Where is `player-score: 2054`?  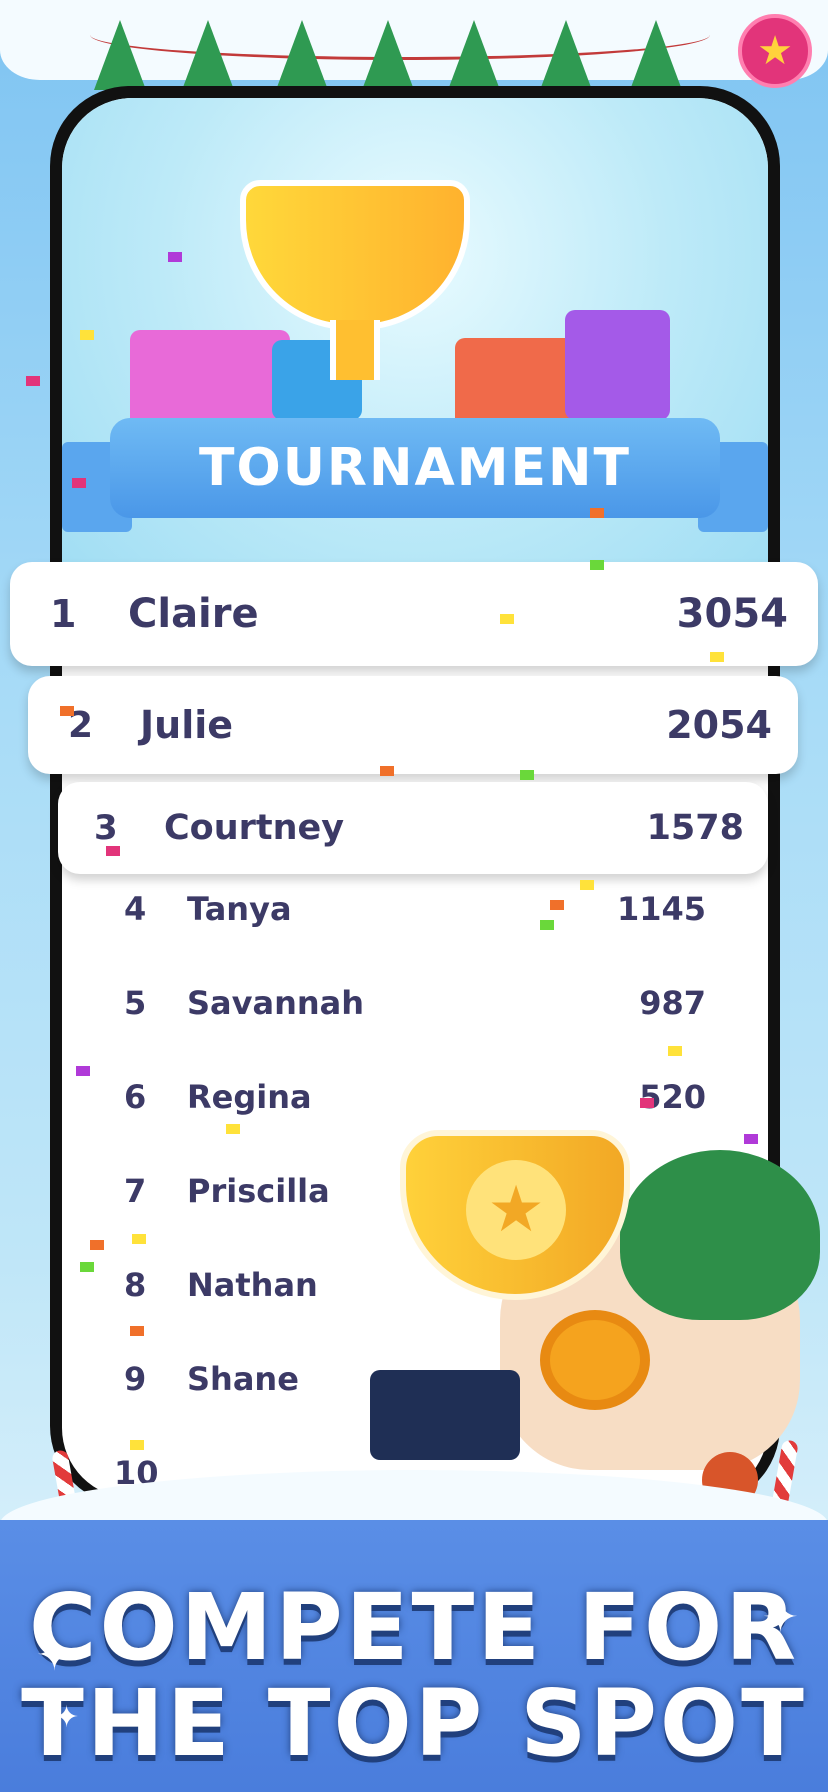 player-score: 2054 is located at coordinates (719, 725).